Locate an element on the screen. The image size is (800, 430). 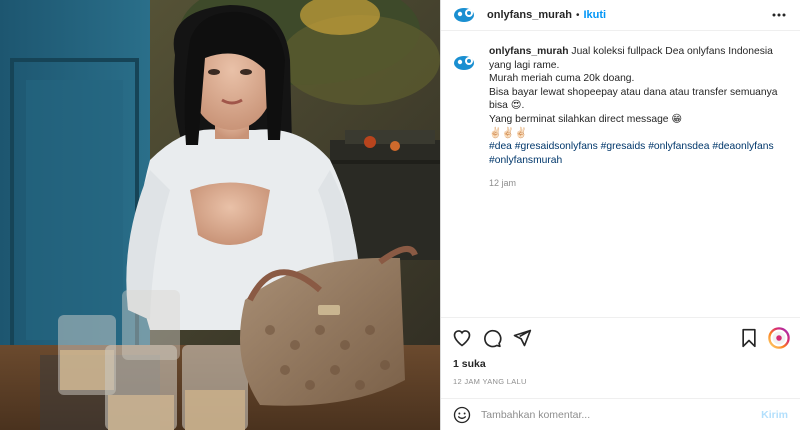
caption-avatar is located at coordinates (465, 63).